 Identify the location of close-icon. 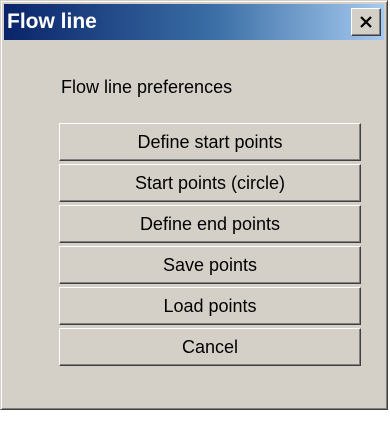
(366, 22).